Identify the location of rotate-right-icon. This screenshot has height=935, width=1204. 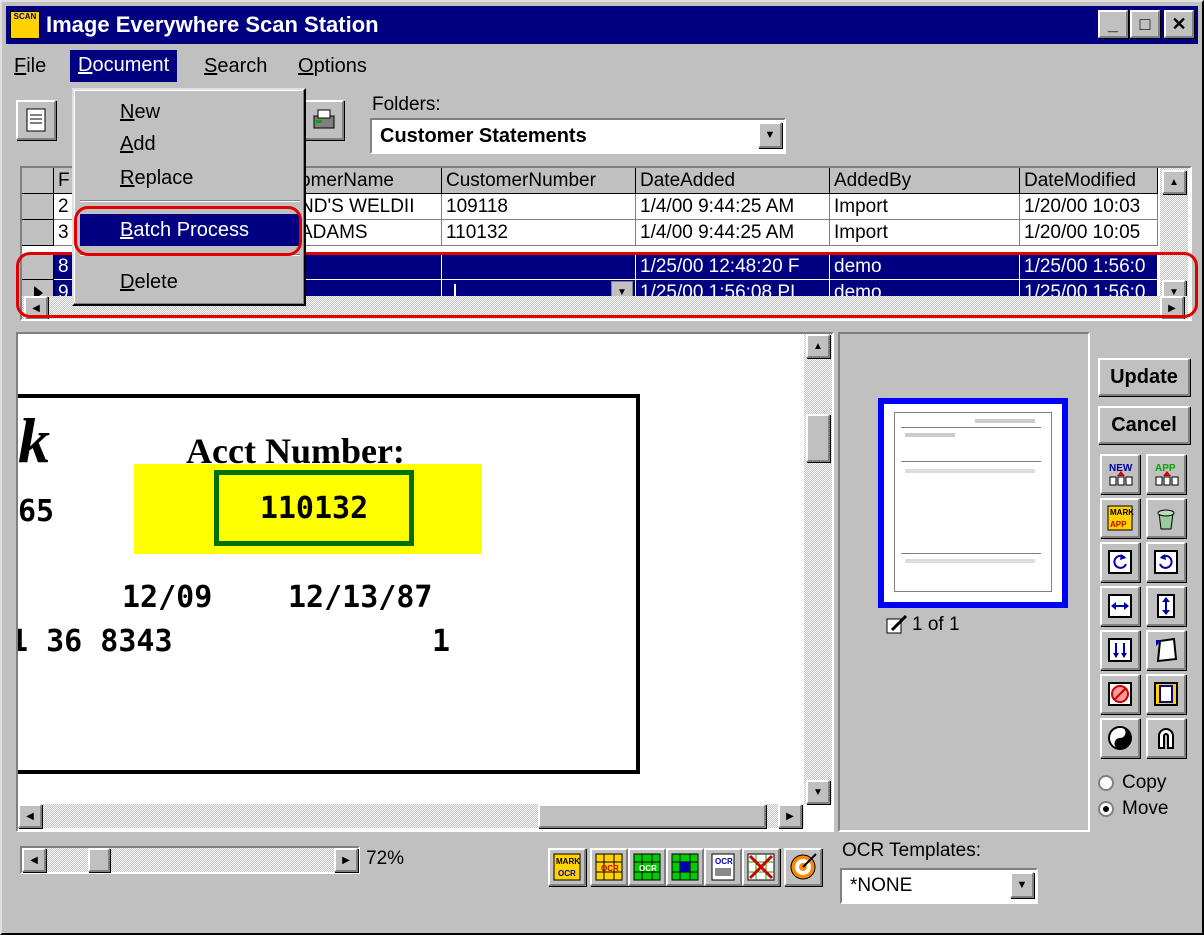
(1166, 562).